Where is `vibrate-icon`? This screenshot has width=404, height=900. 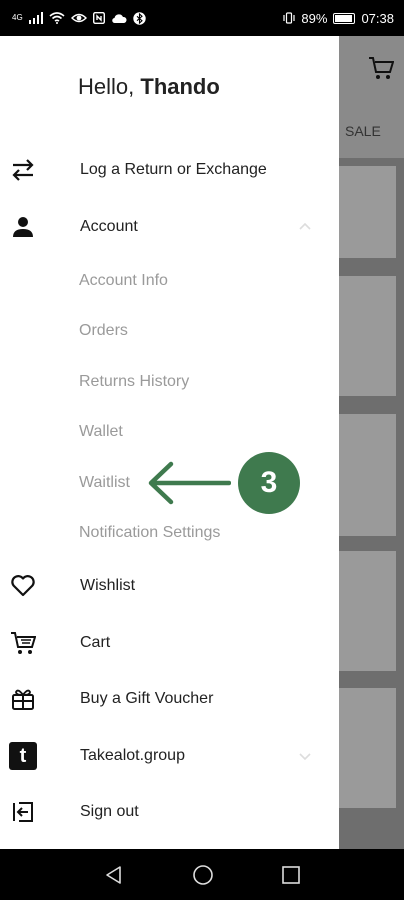
vibrate-icon is located at coordinates (289, 18).